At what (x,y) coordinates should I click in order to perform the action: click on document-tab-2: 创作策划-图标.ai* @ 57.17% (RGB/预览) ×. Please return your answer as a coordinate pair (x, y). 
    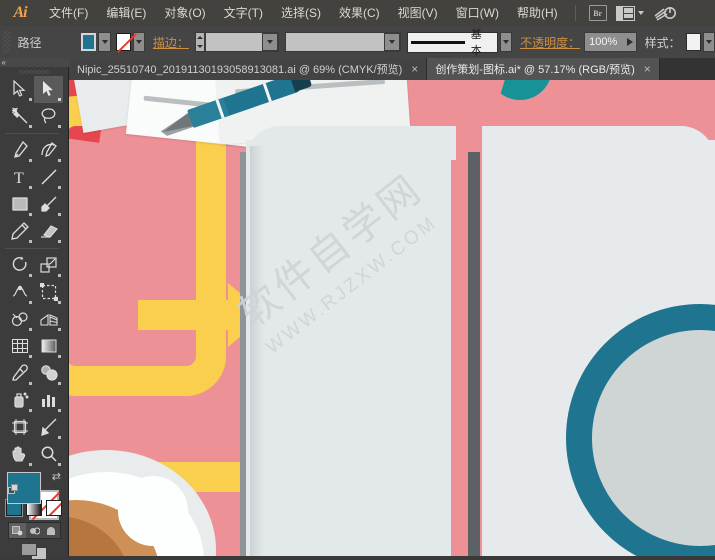
    Looking at the image, I should click on (543, 69).